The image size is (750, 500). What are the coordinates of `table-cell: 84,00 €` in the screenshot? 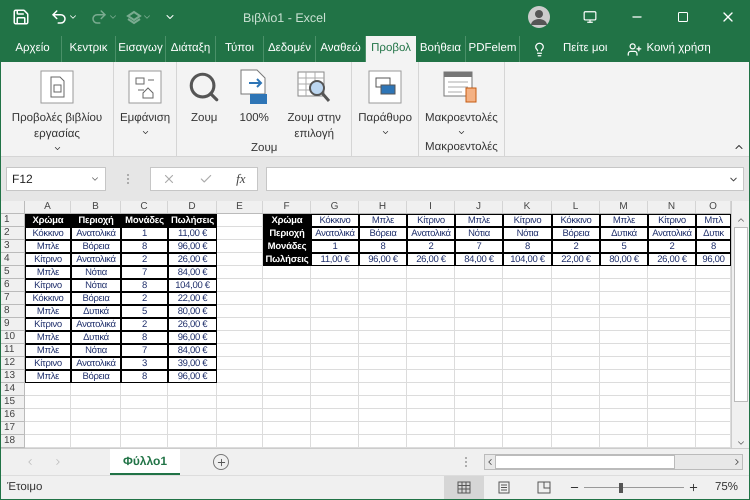 It's located at (479, 259).